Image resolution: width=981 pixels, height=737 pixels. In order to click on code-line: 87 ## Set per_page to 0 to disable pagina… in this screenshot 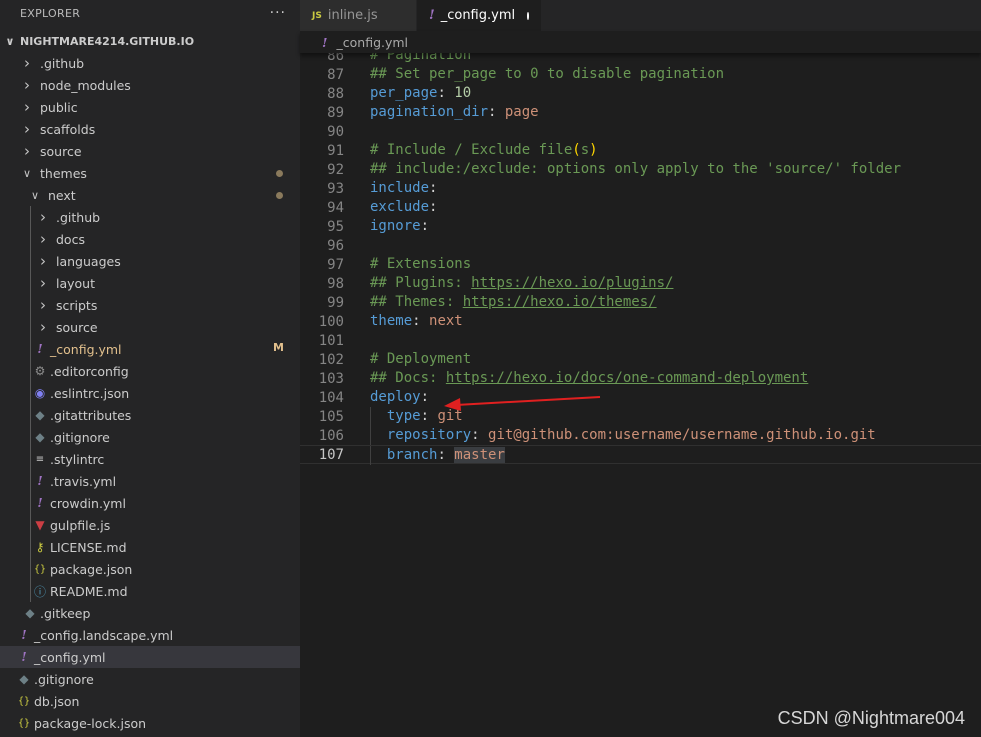, I will do `click(640, 74)`.